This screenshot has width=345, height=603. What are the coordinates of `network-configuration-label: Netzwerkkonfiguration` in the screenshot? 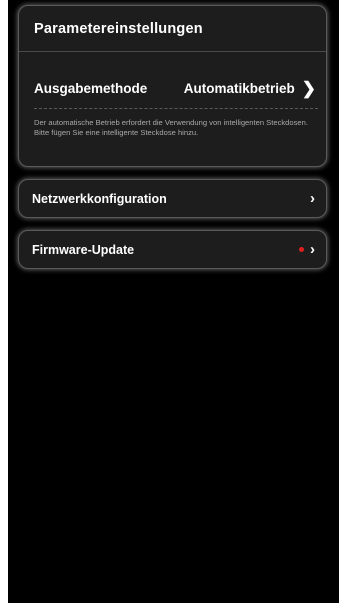 It's located at (99, 198).